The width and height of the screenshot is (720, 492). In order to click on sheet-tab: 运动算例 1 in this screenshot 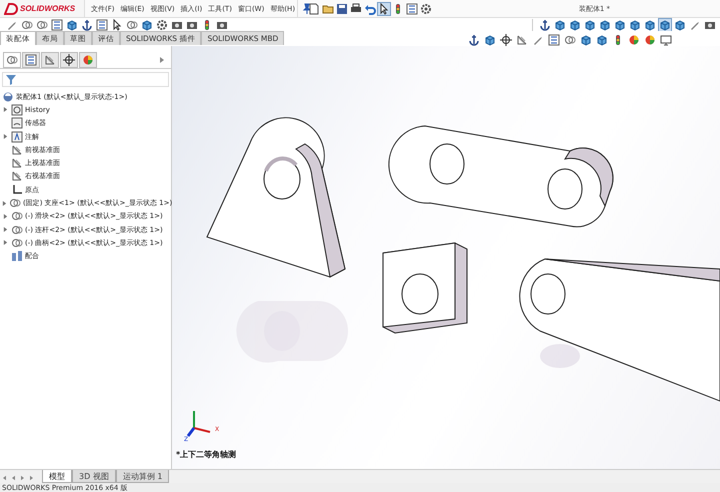, I will do `click(143, 476)`.